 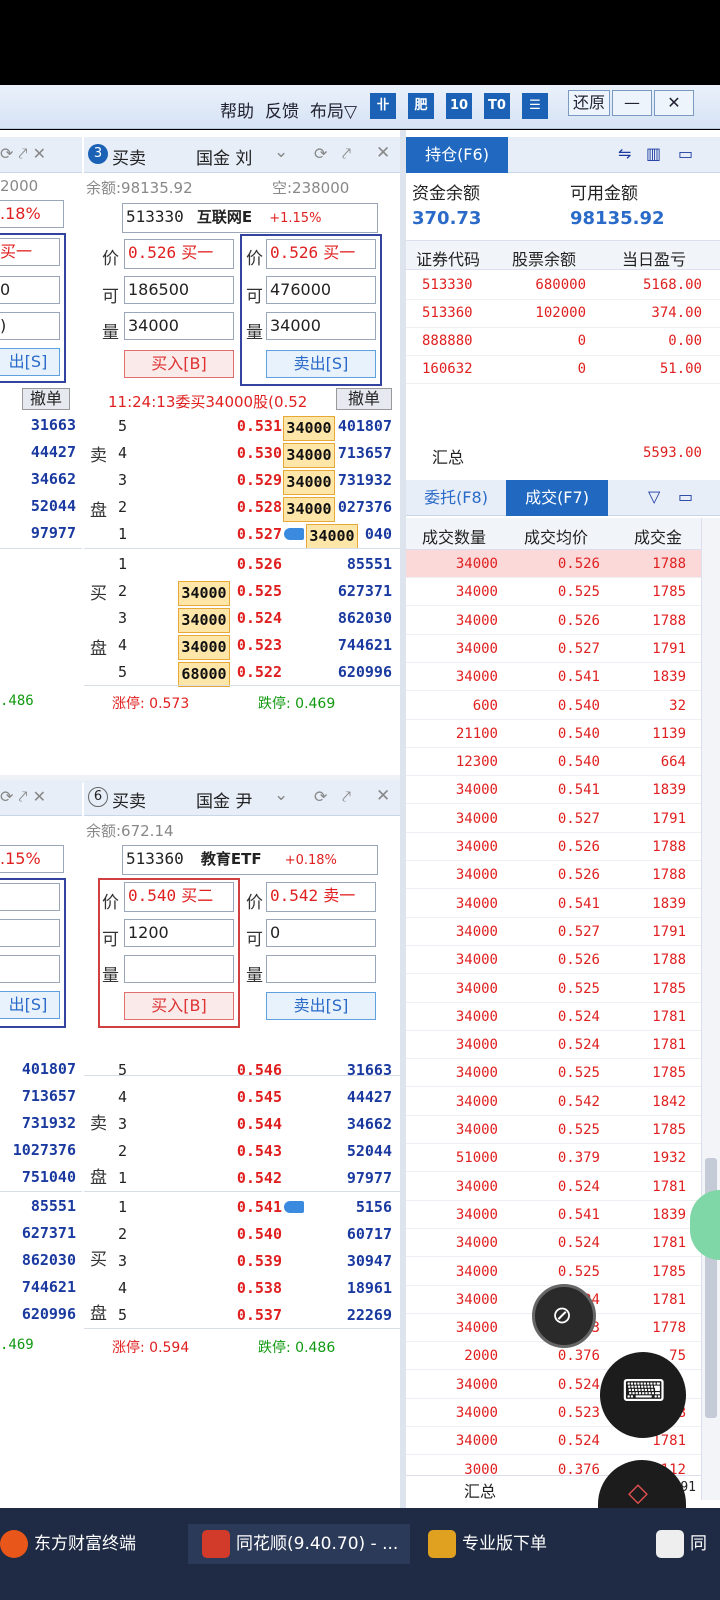 What do you see at coordinates (333, 109) in the screenshot?
I see `layout-menu: 布局▽` at bounding box center [333, 109].